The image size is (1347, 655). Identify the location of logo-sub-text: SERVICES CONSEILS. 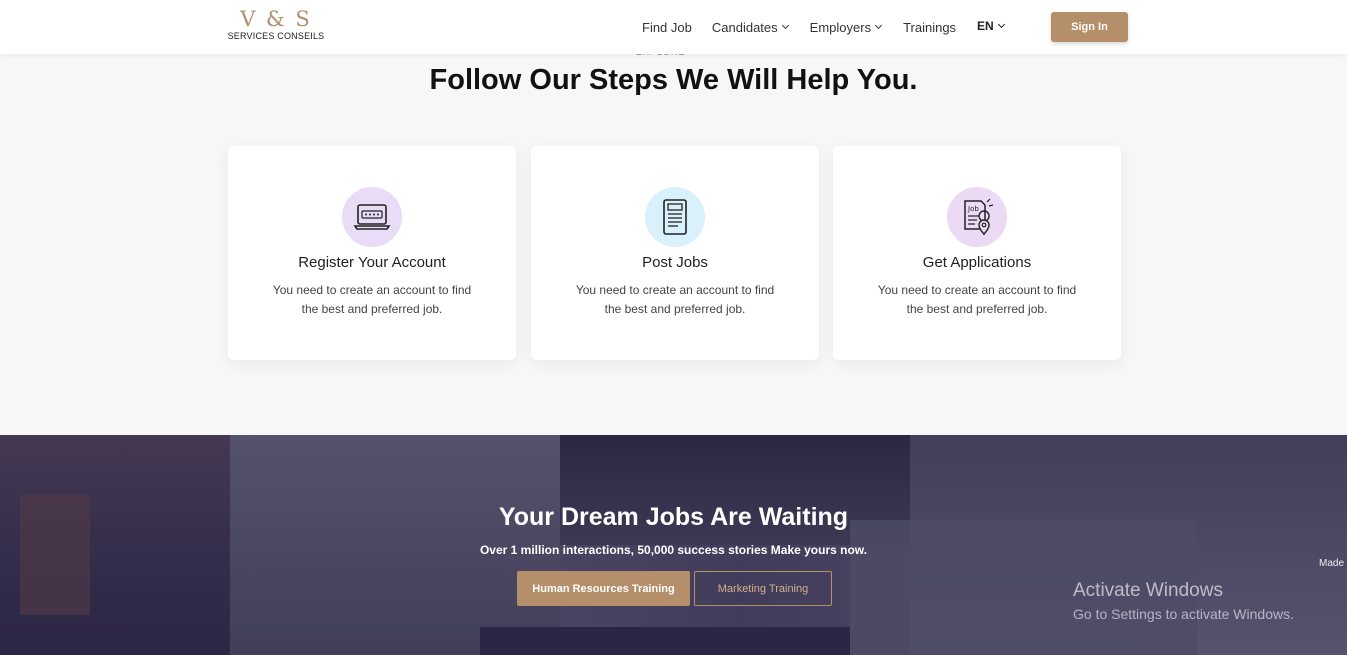
(276, 36).